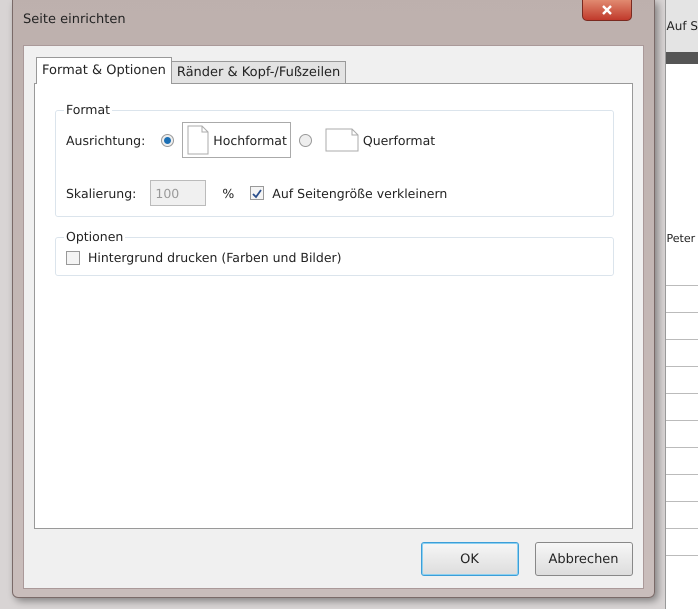 The image size is (698, 609). Describe the element at coordinates (74, 19) in the screenshot. I see `window-title: Seite einrichten` at that location.